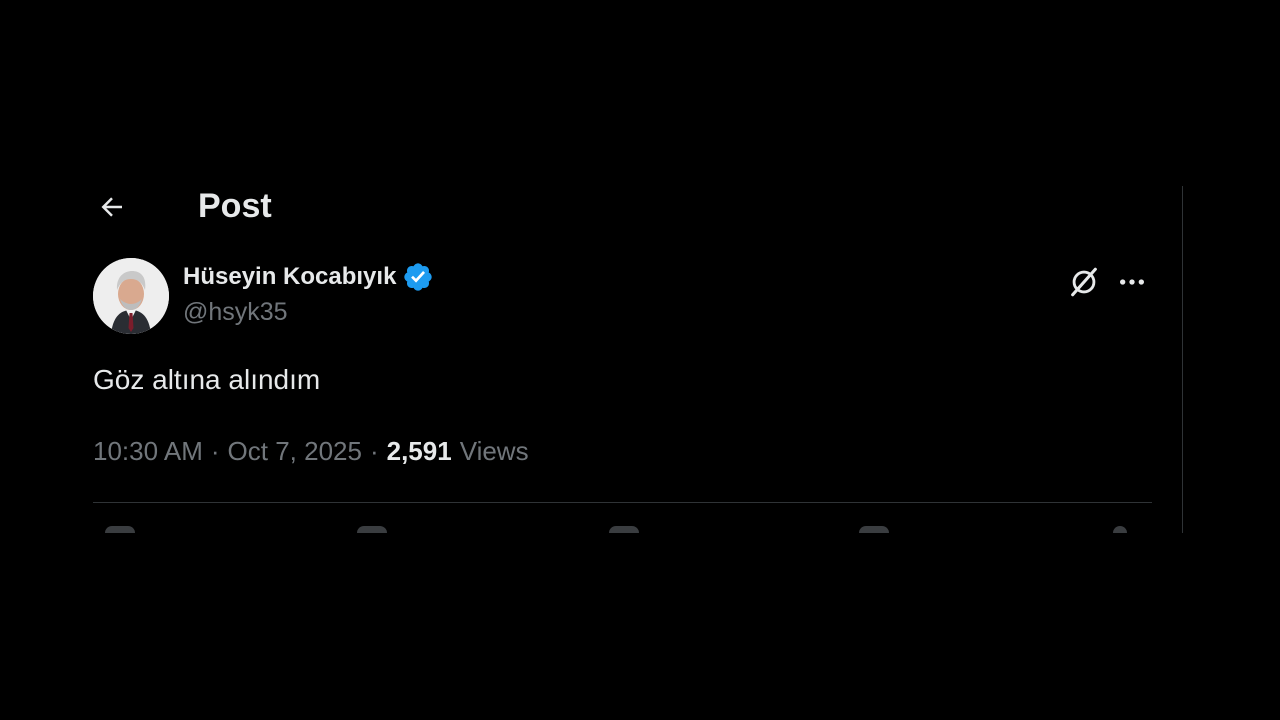  I want to click on more-button, so click(1132, 282).